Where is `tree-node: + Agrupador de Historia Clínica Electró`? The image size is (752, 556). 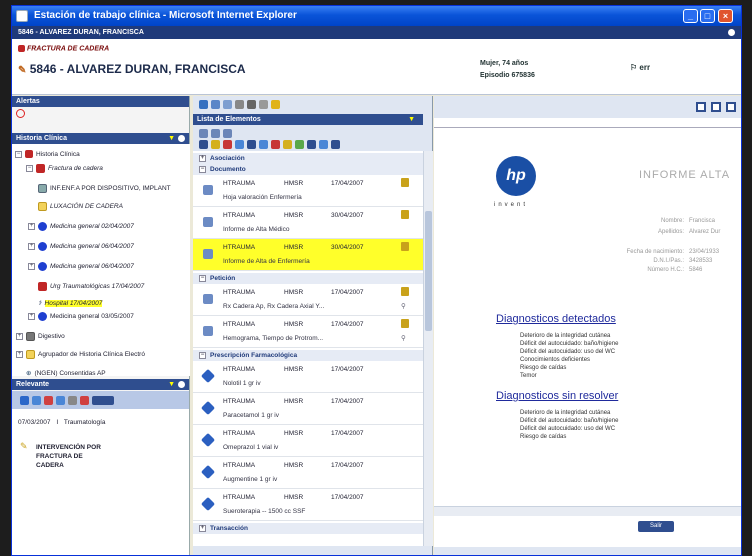
tree-node: + Agrupador de Historia Clínica Electró is located at coordinates (80, 354).